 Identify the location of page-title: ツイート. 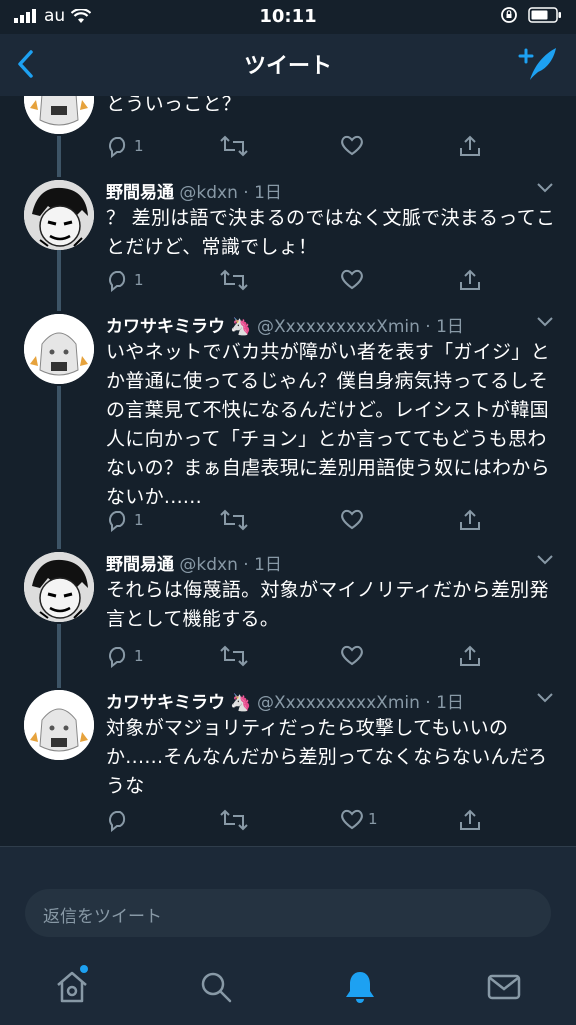
(287, 66).